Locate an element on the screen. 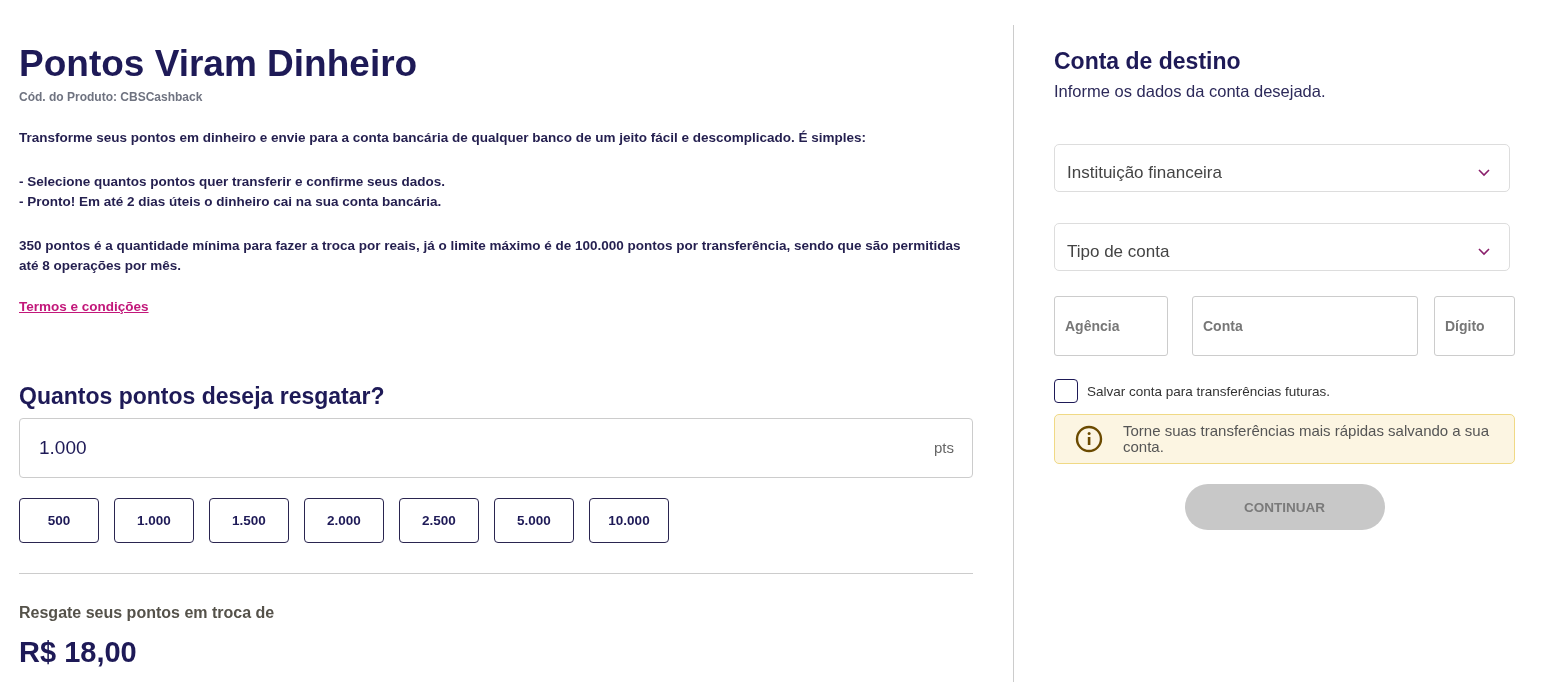 The height and width of the screenshot is (682, 1564). input-field: Dígito is located at coordinates (1474, 326).